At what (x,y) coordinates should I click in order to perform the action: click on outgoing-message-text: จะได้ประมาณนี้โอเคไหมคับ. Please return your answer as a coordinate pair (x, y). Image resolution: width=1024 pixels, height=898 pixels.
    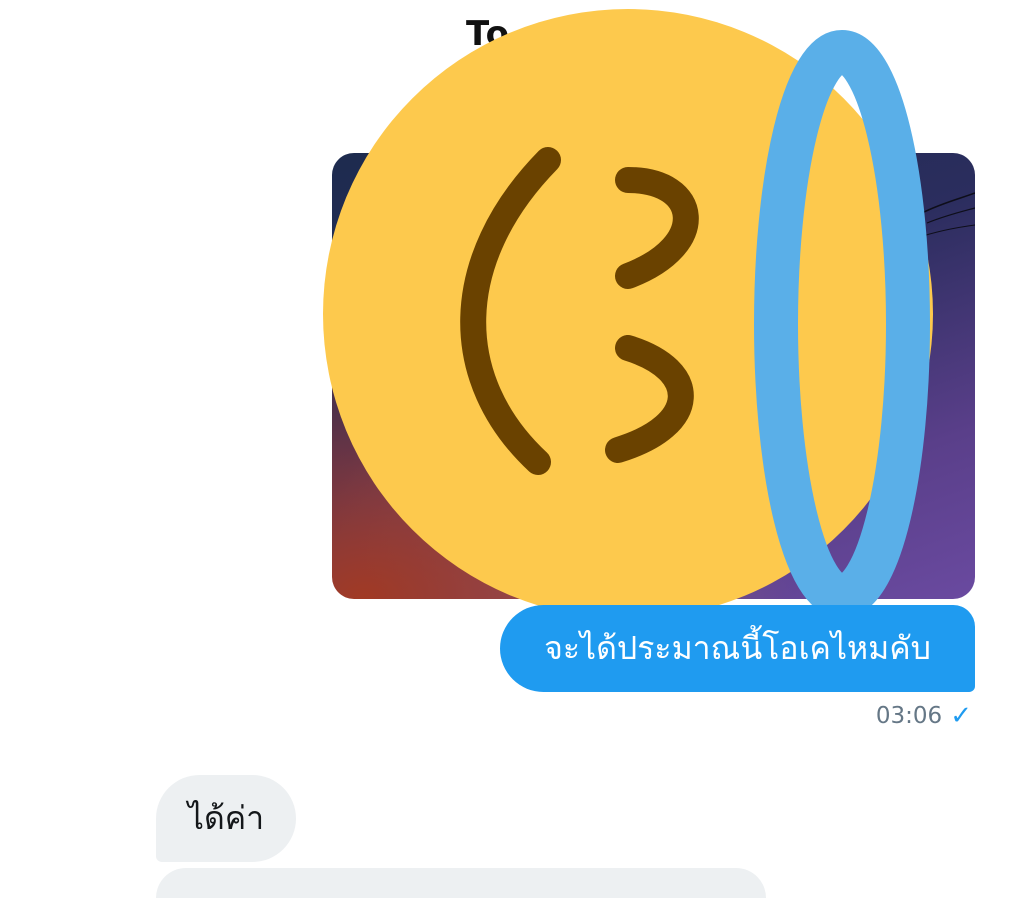
    Looking at the image, I should click on (737, 648).